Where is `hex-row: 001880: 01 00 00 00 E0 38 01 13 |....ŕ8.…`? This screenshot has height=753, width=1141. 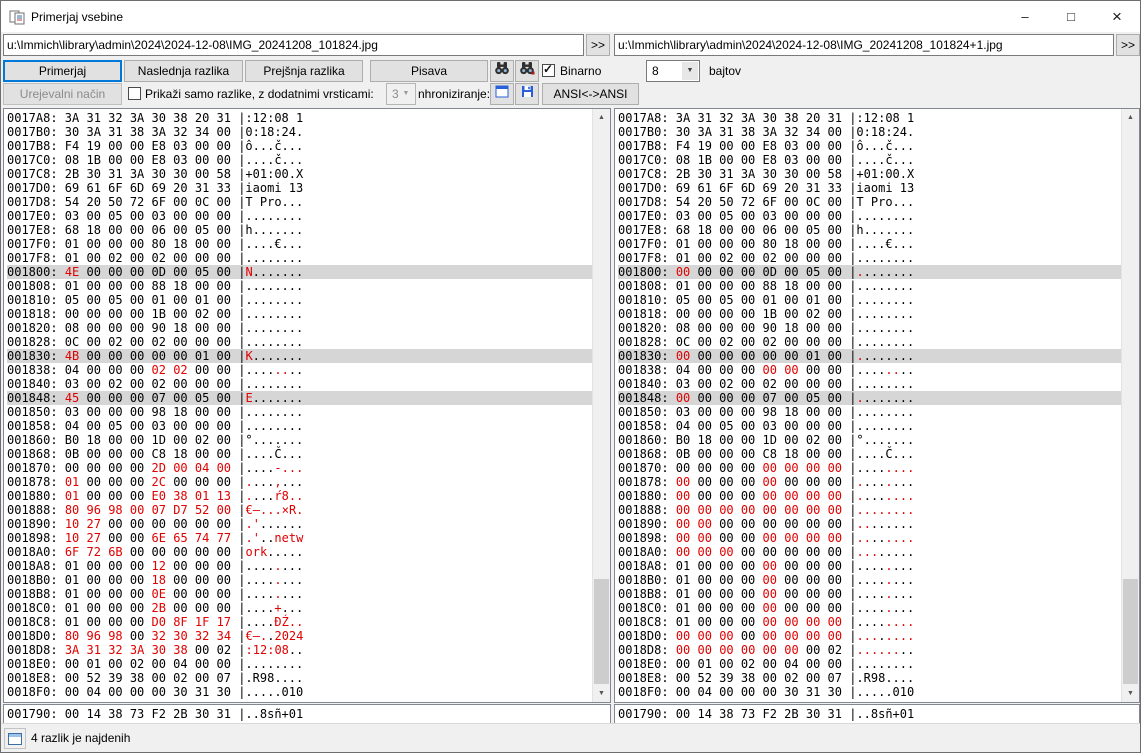 hex-row: 001880: 01 00 00 00 E0 38 01 13 |....ŕ8.… is located at coordinates (300, 496).